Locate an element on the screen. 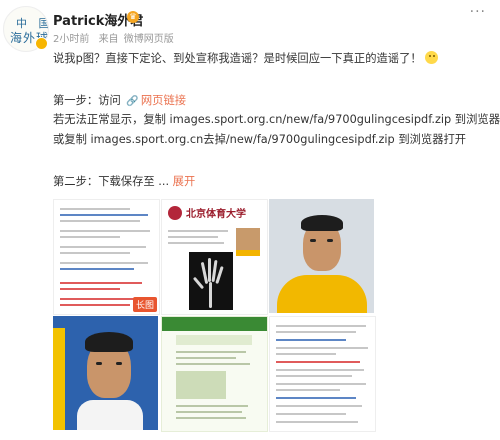 Image resolution: width=500 pixels, height=440 pixels. post-text-step1: 第一步：访问 🔗 网页链接 is located at coordinates (119, 100).